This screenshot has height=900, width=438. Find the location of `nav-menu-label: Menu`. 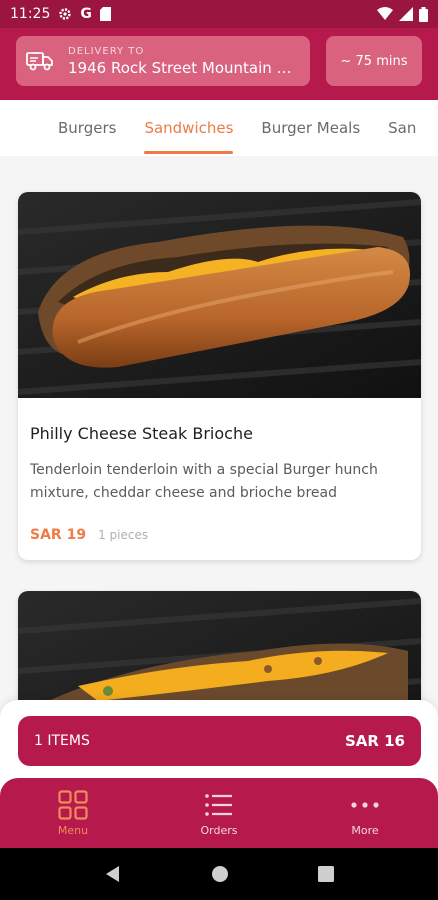

nav-menu-label: Menu is located at coordinates (73, 830).